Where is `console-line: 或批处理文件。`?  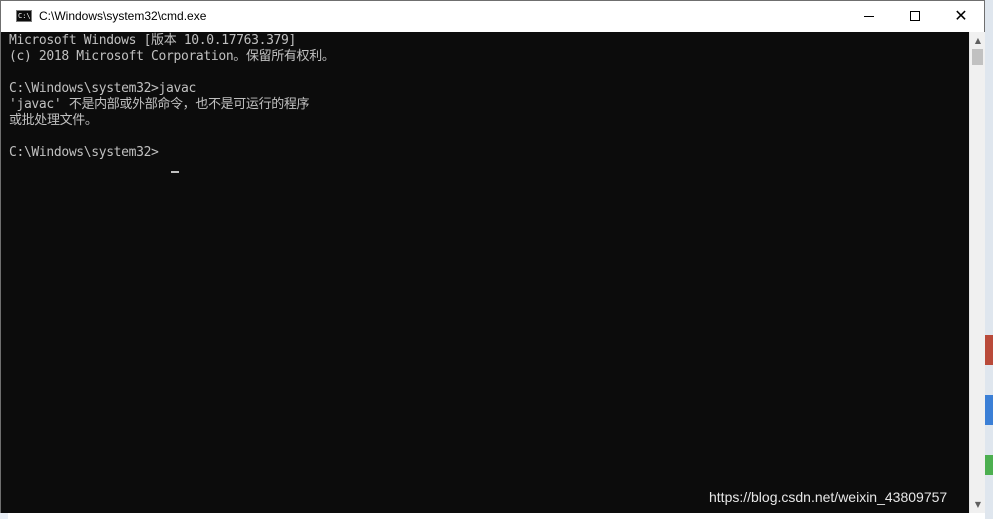 console-line: 或批处理文件。 is located at coordinates (53, 120).